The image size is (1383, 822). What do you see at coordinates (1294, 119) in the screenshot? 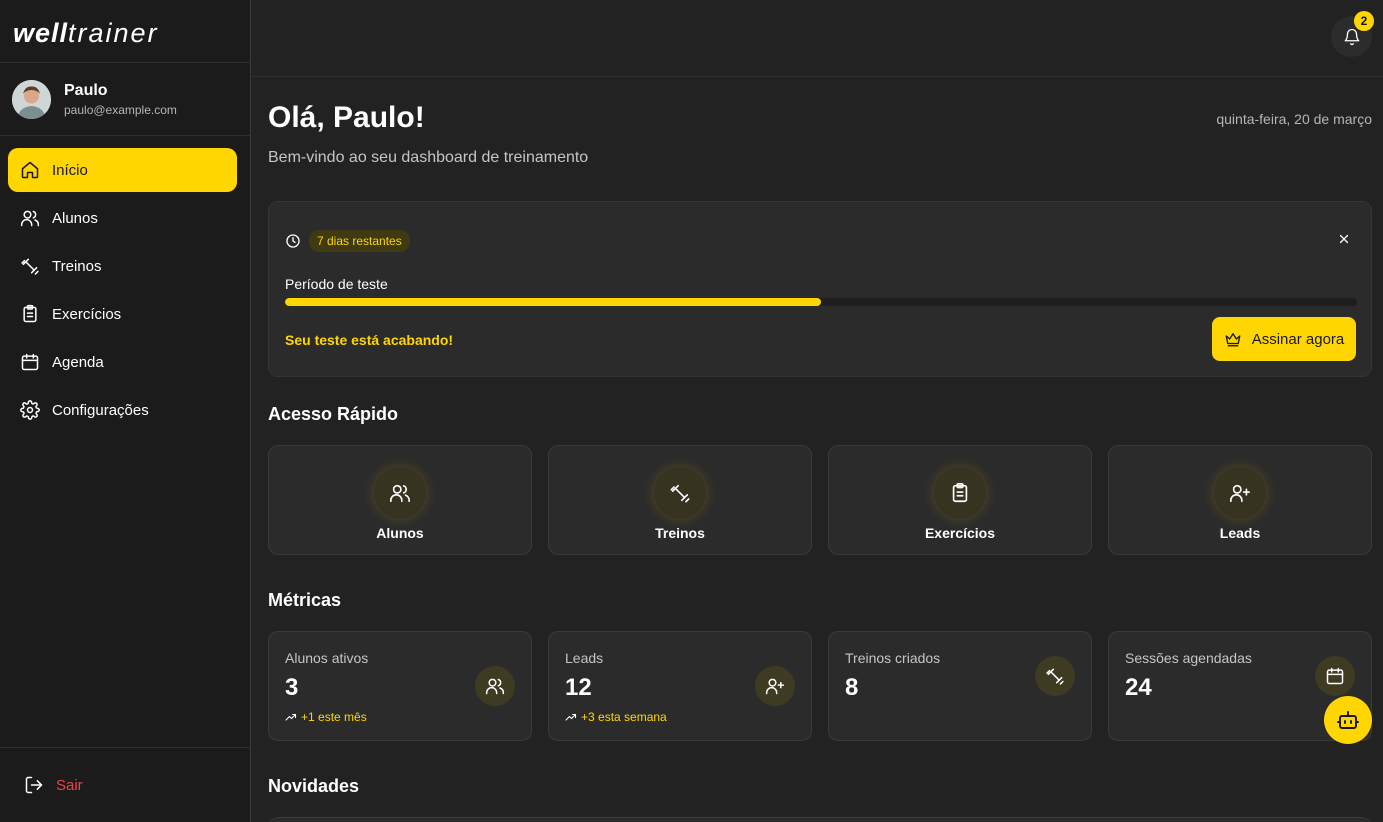
I see `current-date: quinta-feira, 20 de março` at bounding box center [1294, 119].